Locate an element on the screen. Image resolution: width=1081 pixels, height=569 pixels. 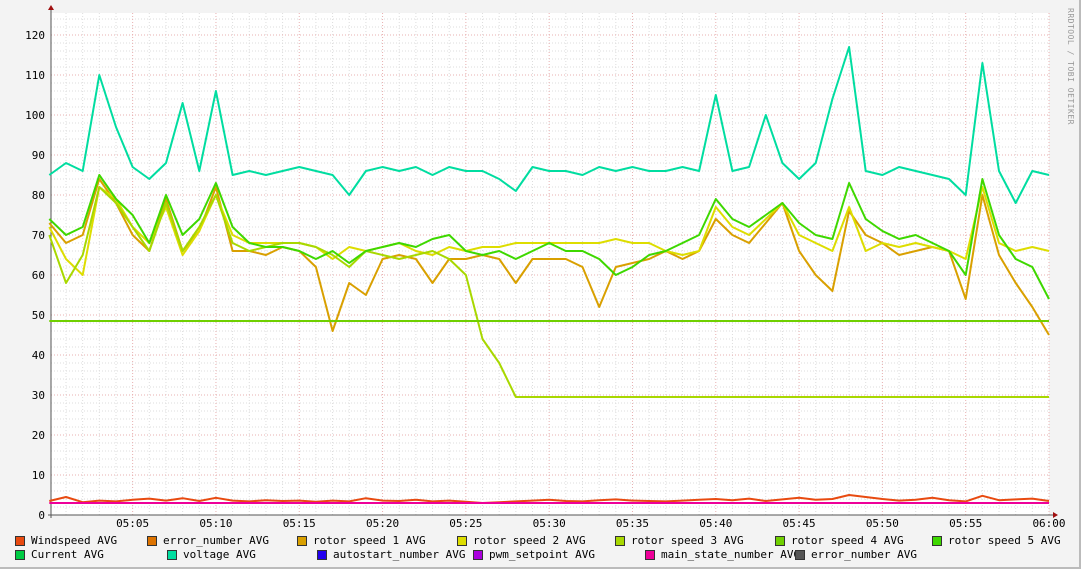
legend-item: Current AVG is located at coordinates (59, 554).